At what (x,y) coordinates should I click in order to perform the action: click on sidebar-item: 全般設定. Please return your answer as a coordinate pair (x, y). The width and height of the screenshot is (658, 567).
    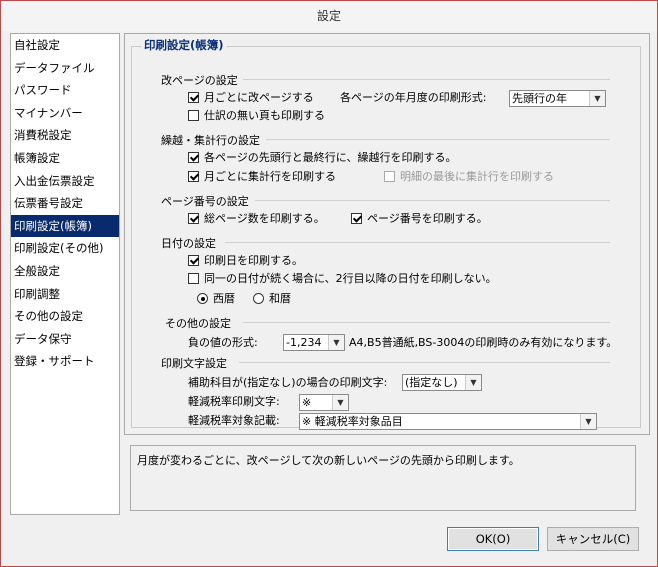
    Looking at the image, I should click on (65, 271).